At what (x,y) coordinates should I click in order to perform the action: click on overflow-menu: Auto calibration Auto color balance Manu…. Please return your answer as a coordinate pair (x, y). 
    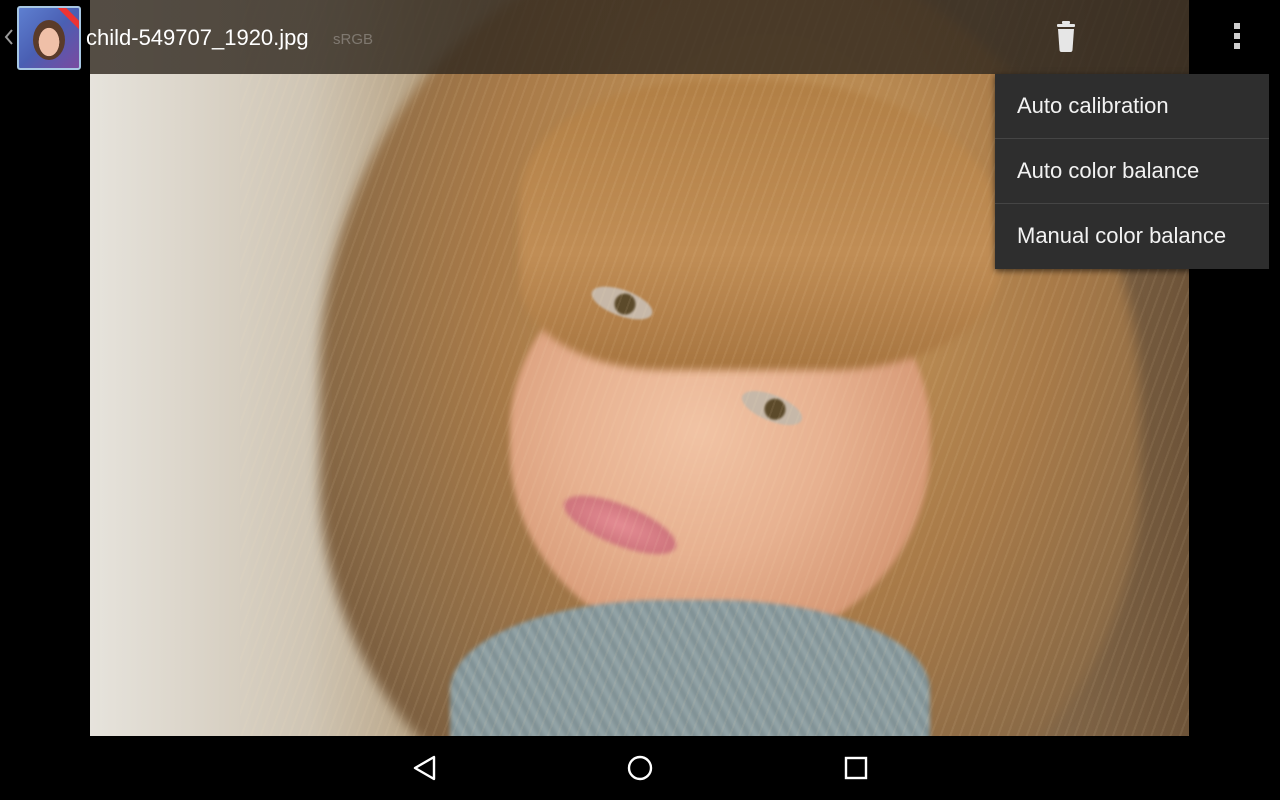
    Looking at the image, I should click on (1132, 171).